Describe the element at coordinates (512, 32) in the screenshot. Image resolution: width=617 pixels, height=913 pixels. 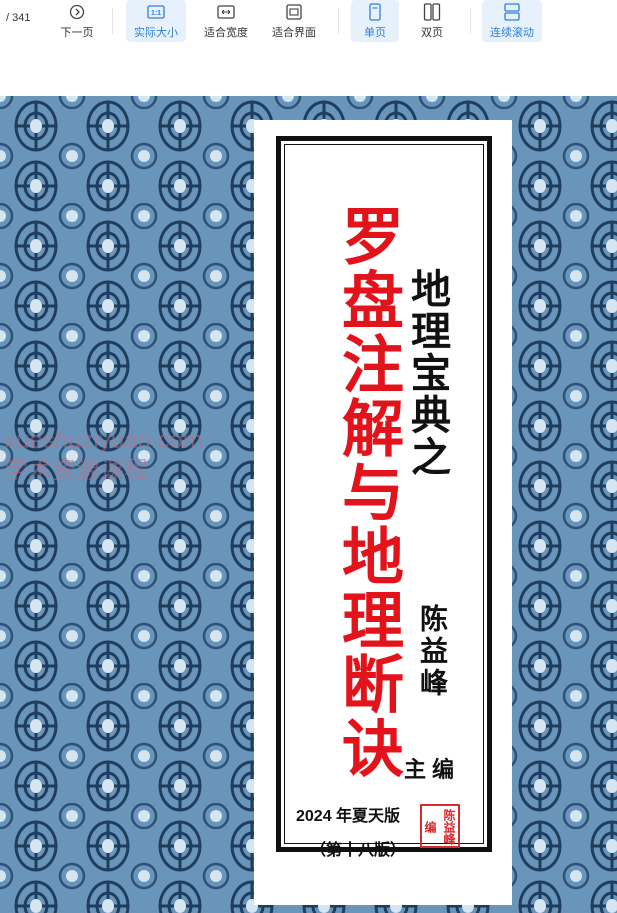
I see `continuous-scroll-label: 连续滚动` at that location.